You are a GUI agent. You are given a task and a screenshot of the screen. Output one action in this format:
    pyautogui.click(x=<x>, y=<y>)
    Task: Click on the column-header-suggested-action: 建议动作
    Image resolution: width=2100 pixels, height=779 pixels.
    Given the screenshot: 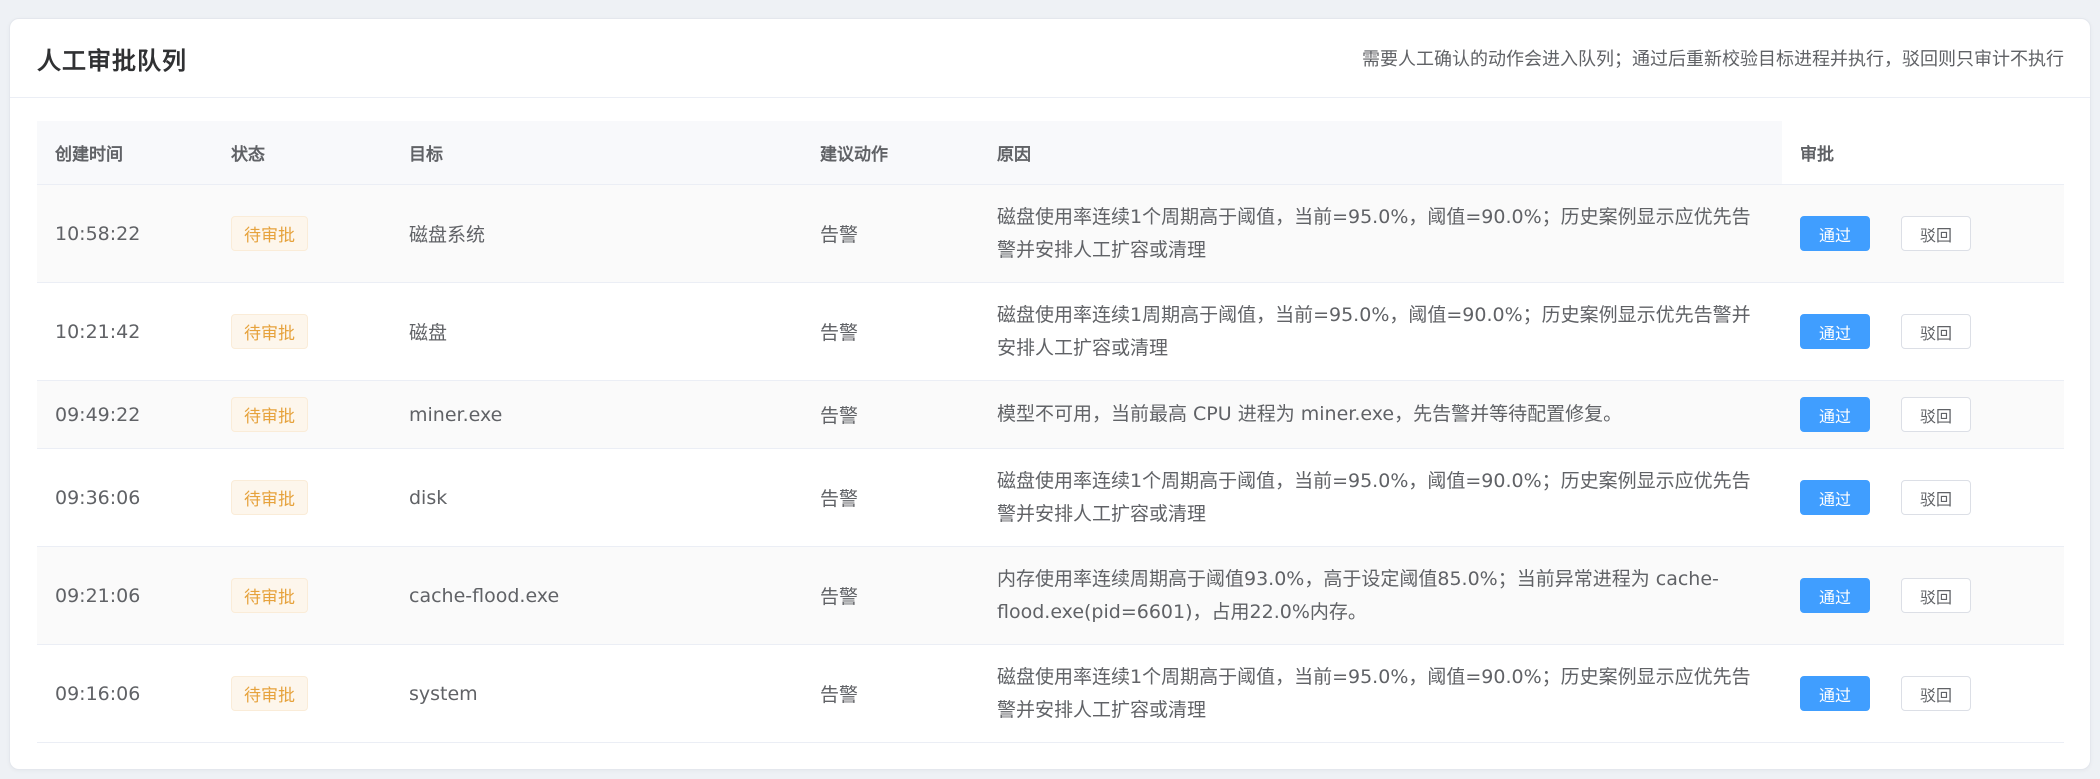 What is the action you would take?
    pyautogui.click(x=854, y=155)
    